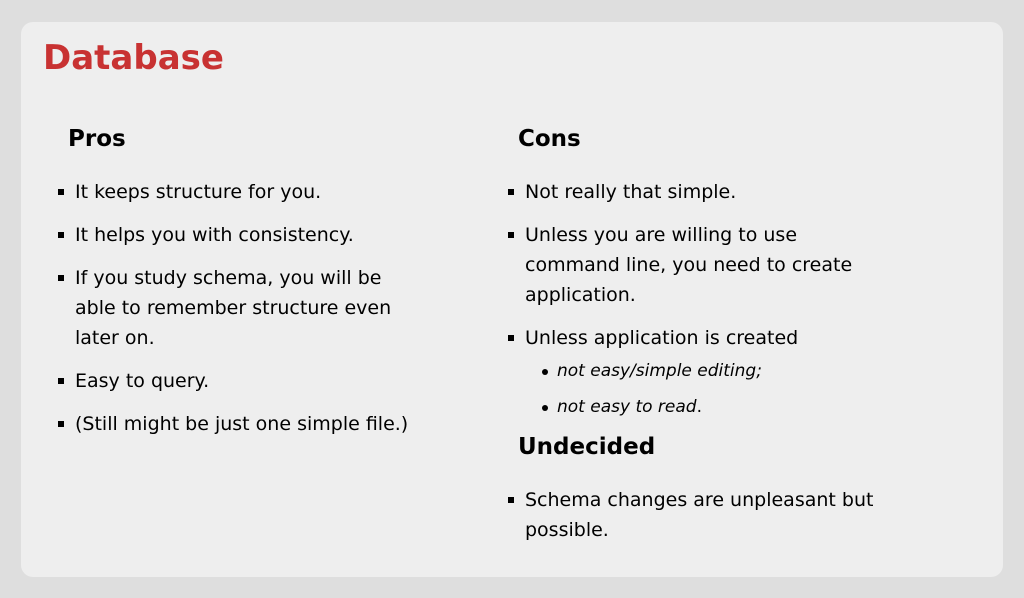 This screenshot has width=1024, height=598. Describe the element at coordinates (142, 381) in the screenshot. I see `list-item-text: Easy to query.` at that location.